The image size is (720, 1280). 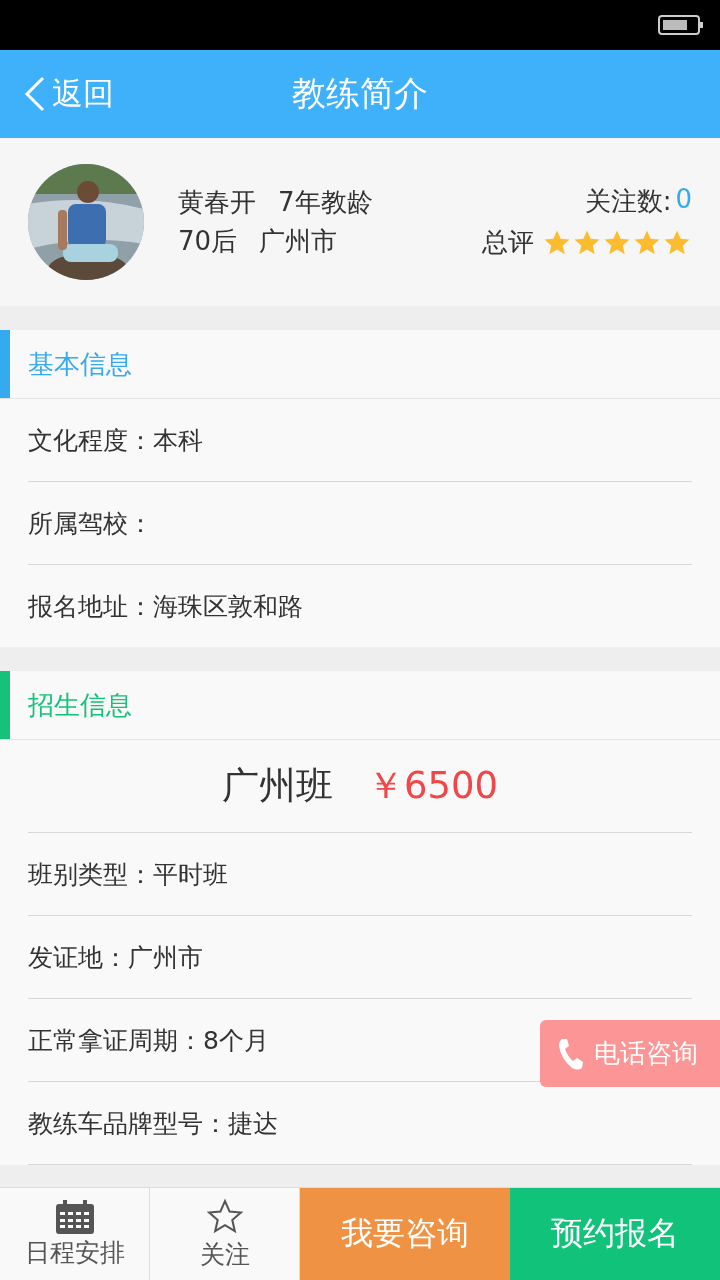 What do you see at coordinates (360, 93) in the screenshot?
I see `page-title: 教练简介` at bounding box center [360, 93].